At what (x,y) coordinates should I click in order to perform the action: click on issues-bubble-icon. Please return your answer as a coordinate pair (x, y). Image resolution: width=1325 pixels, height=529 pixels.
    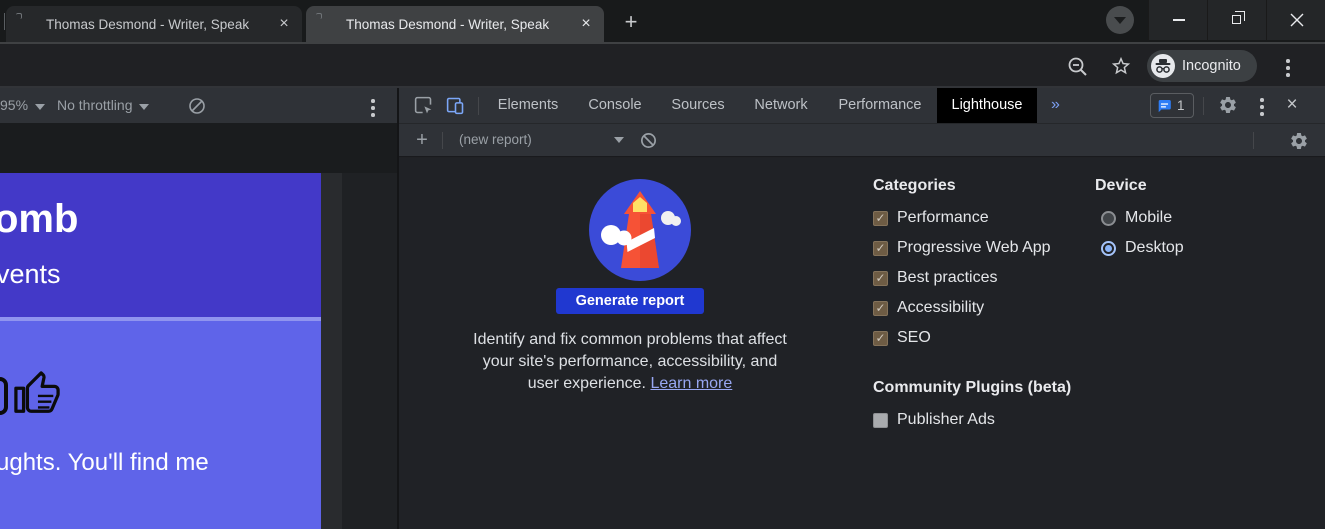
    Looking at the image, I should click on (1164, 106).